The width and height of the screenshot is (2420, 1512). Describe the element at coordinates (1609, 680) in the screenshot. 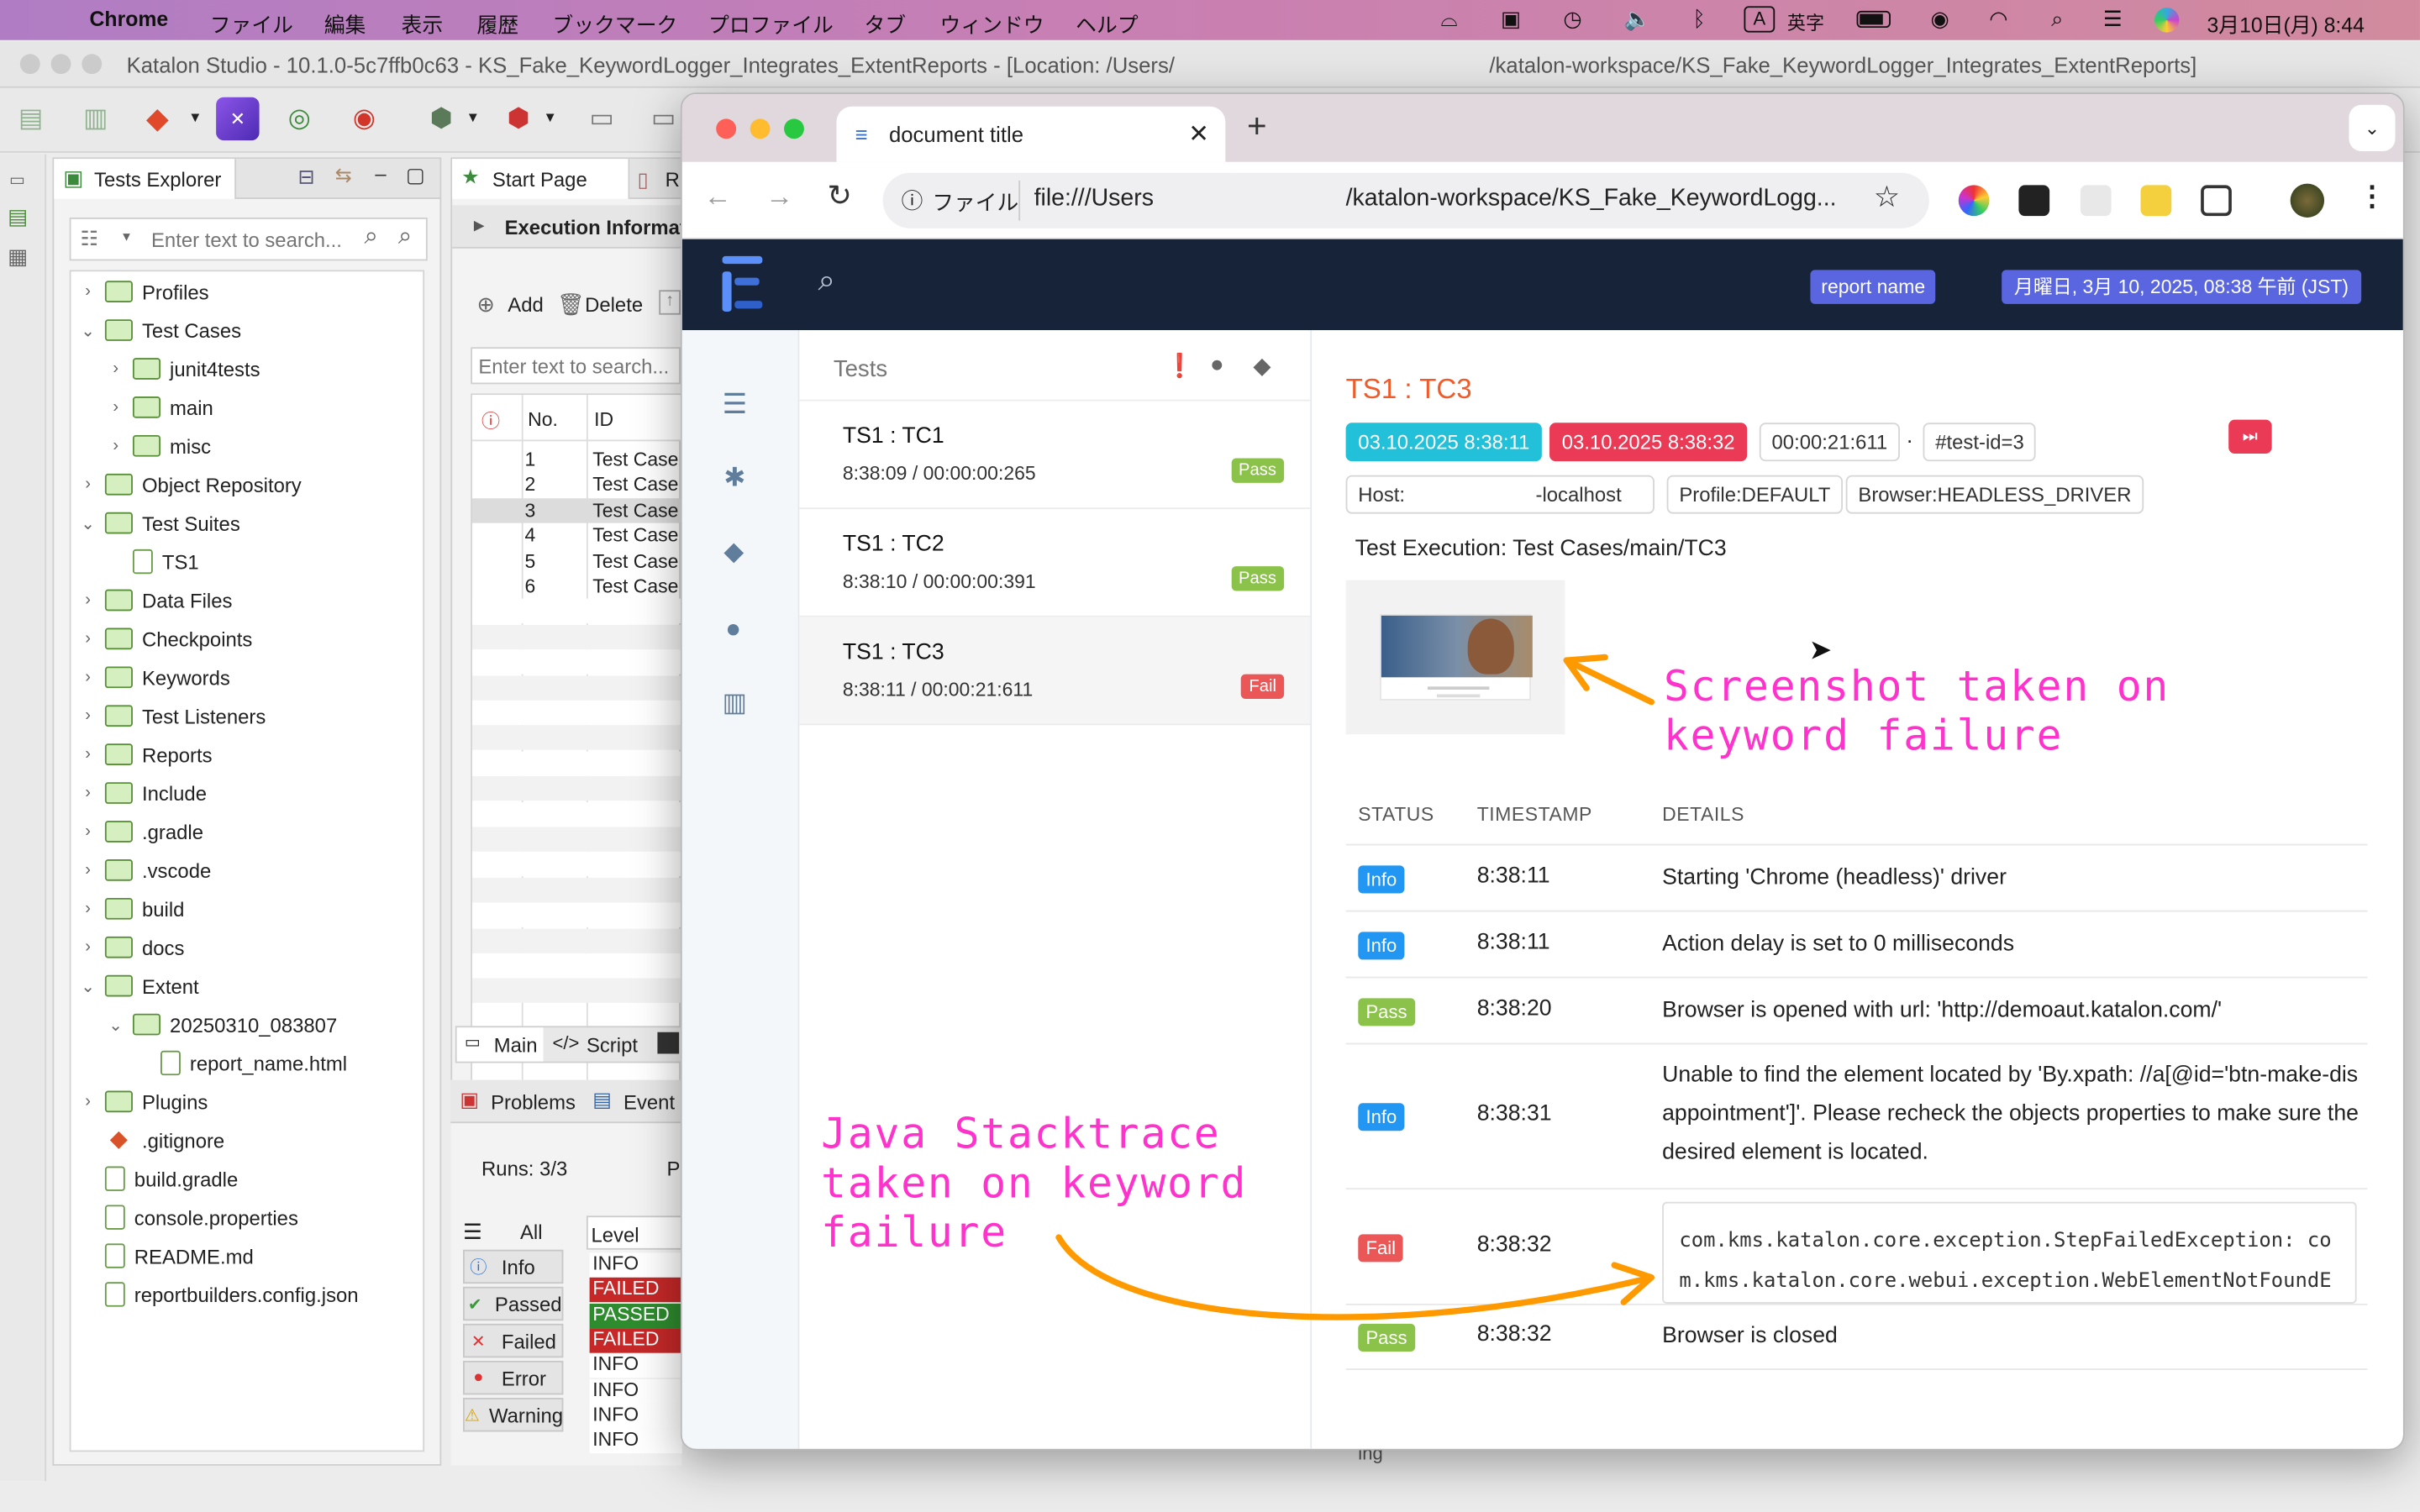

I see `arrow-to-screenshot` at that location.